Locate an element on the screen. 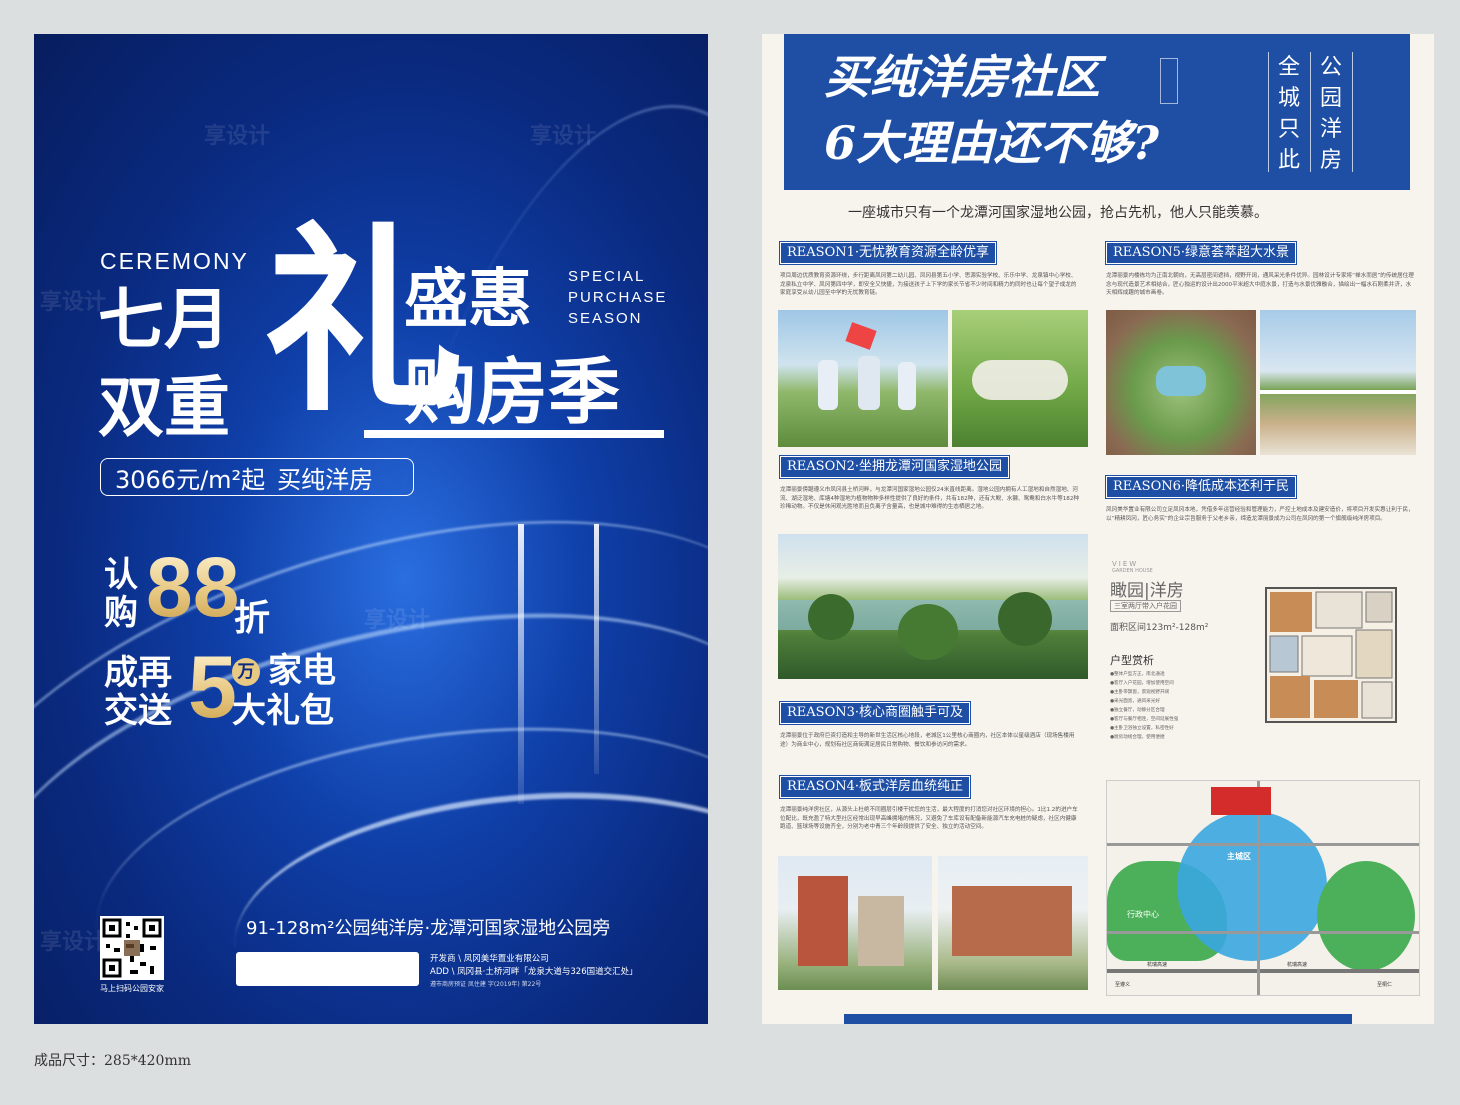 The height and width of the screenshot is (1105, 1460). special-lines: SPECIAL PURCHASE SEASON is located at coordinates (617, 297).